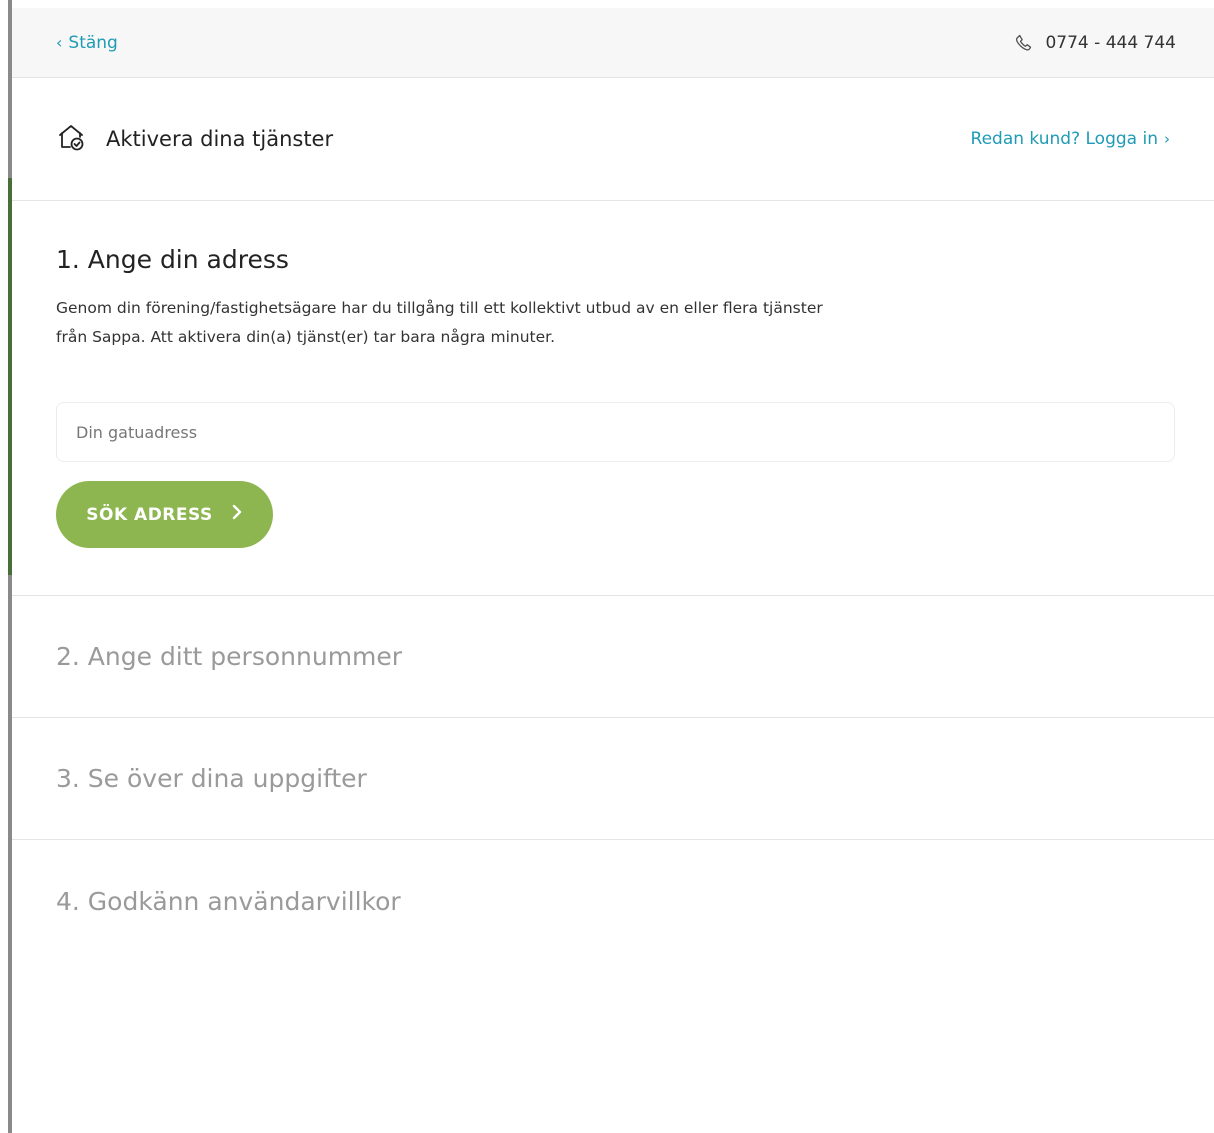  I want to click on phone-number: 0774 - 444 744, so click(1110, 42).